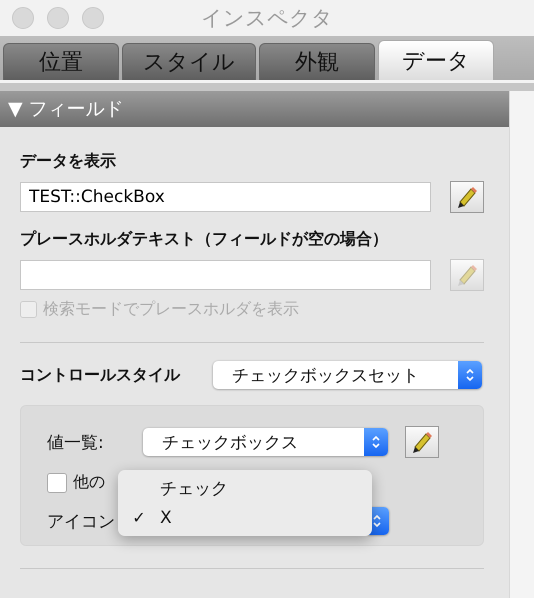  What do you see at coordinates (347, 375) in the screenshot?
I see `popup-button: チェックボックスセット` at bounding box center [347, 375].